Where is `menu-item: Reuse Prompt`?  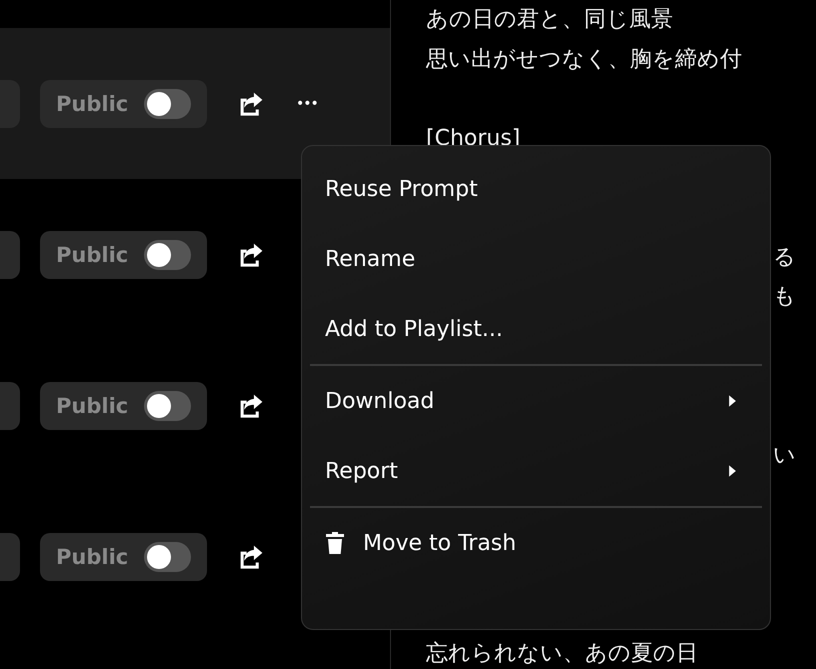 menu-item: Reuse Prompt is located at coordinates (536, 189).